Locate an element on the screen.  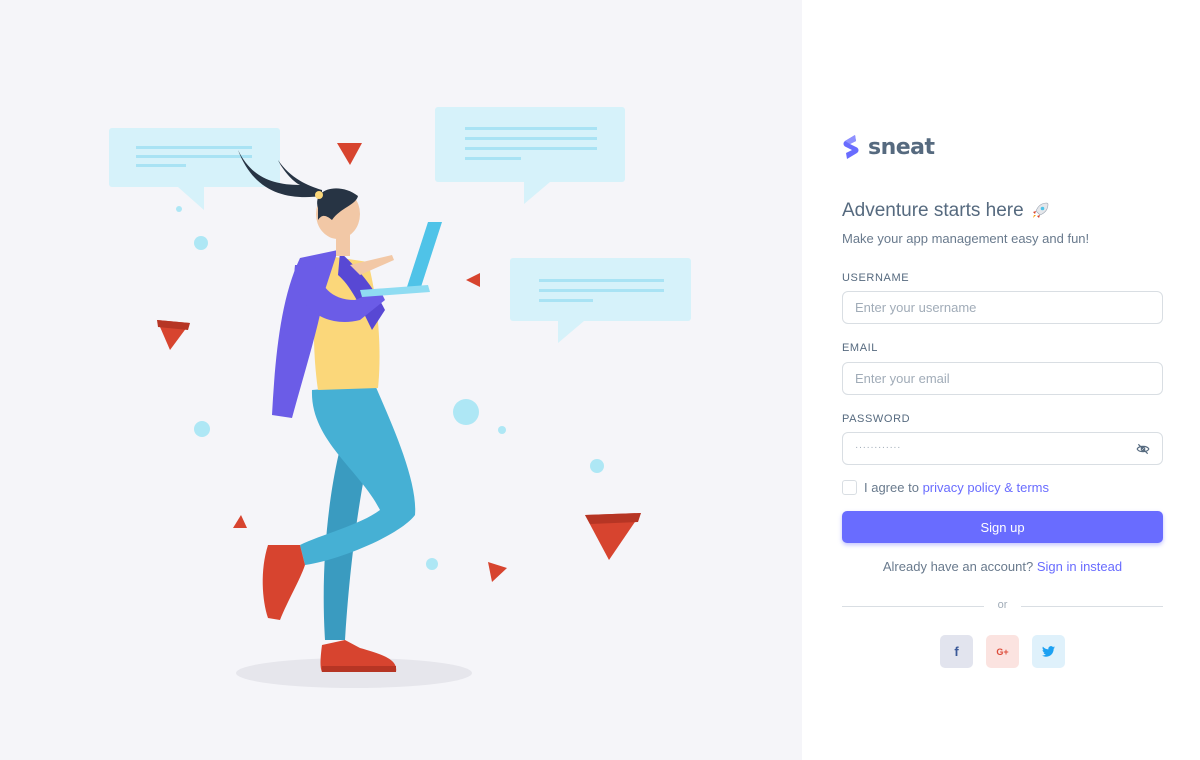
terms-prefix: I agree to is located at coordinates (891, 487).